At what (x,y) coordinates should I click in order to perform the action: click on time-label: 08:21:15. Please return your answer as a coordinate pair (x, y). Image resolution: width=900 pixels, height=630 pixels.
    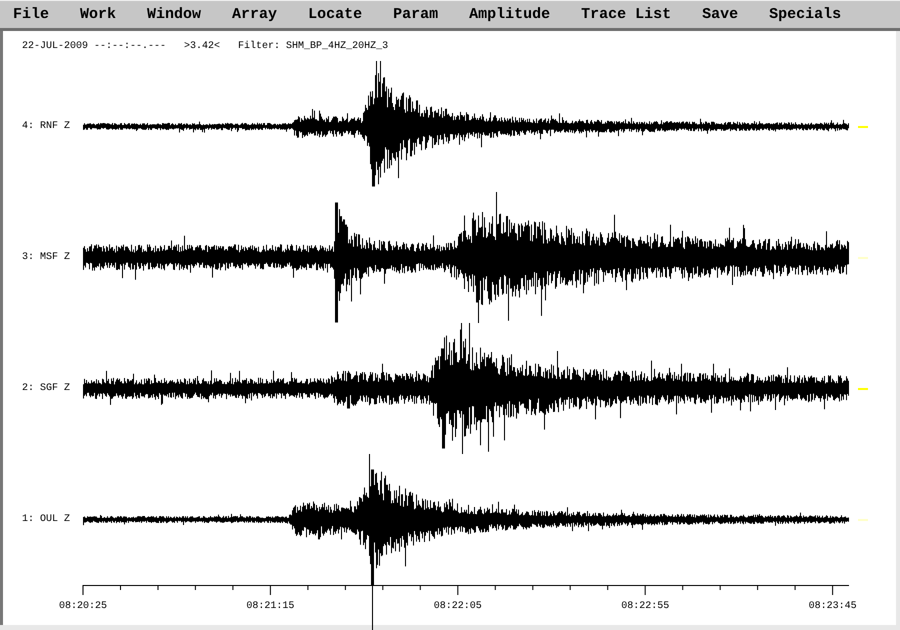
    Looking at the image, I should click on (270, 606).